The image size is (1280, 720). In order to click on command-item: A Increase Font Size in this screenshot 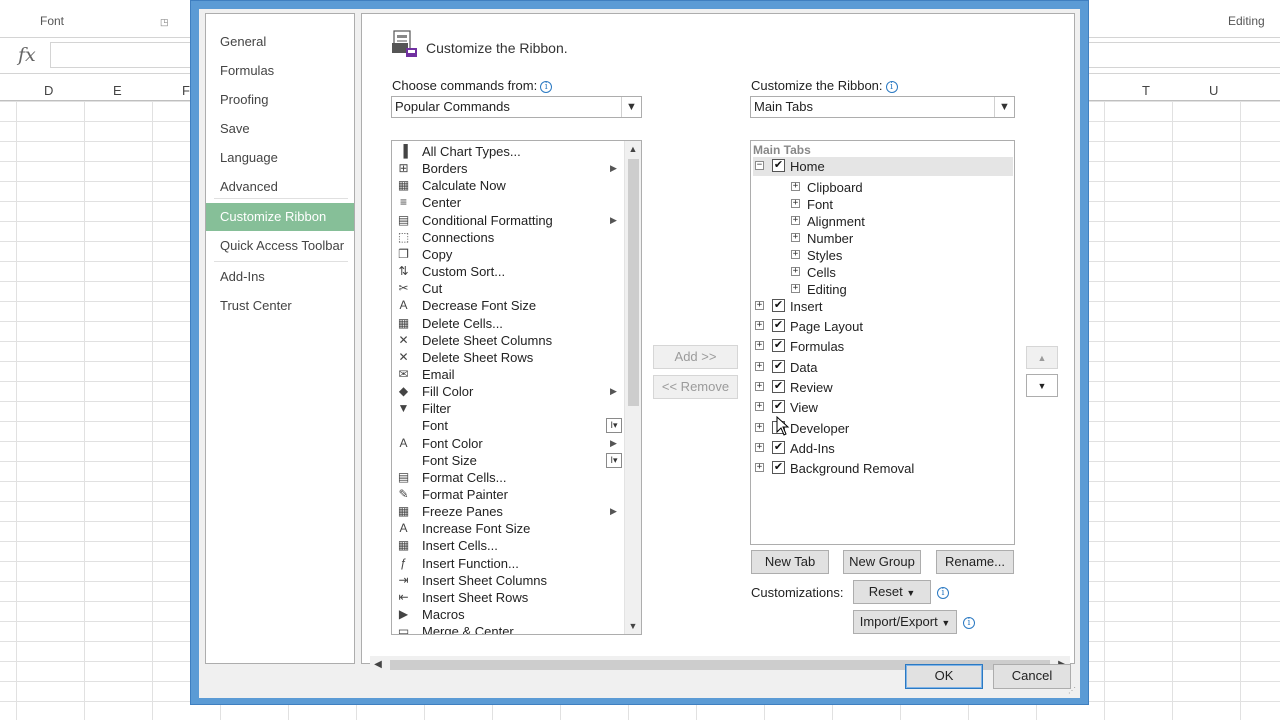, I will do `click(507, 528)`.